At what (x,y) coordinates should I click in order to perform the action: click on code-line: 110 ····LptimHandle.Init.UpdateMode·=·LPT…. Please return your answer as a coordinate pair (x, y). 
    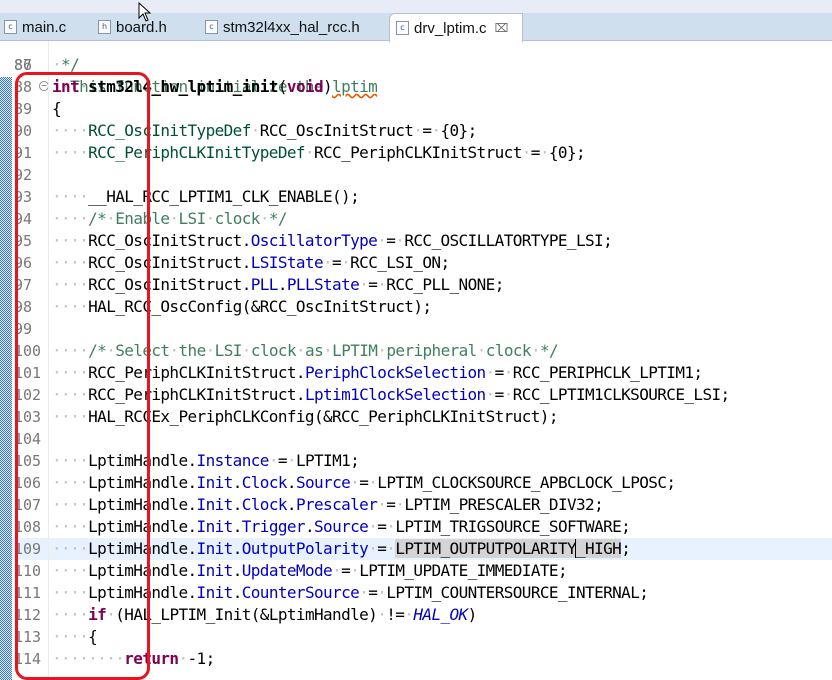
    Looking at the image, I should click on (416, 571).